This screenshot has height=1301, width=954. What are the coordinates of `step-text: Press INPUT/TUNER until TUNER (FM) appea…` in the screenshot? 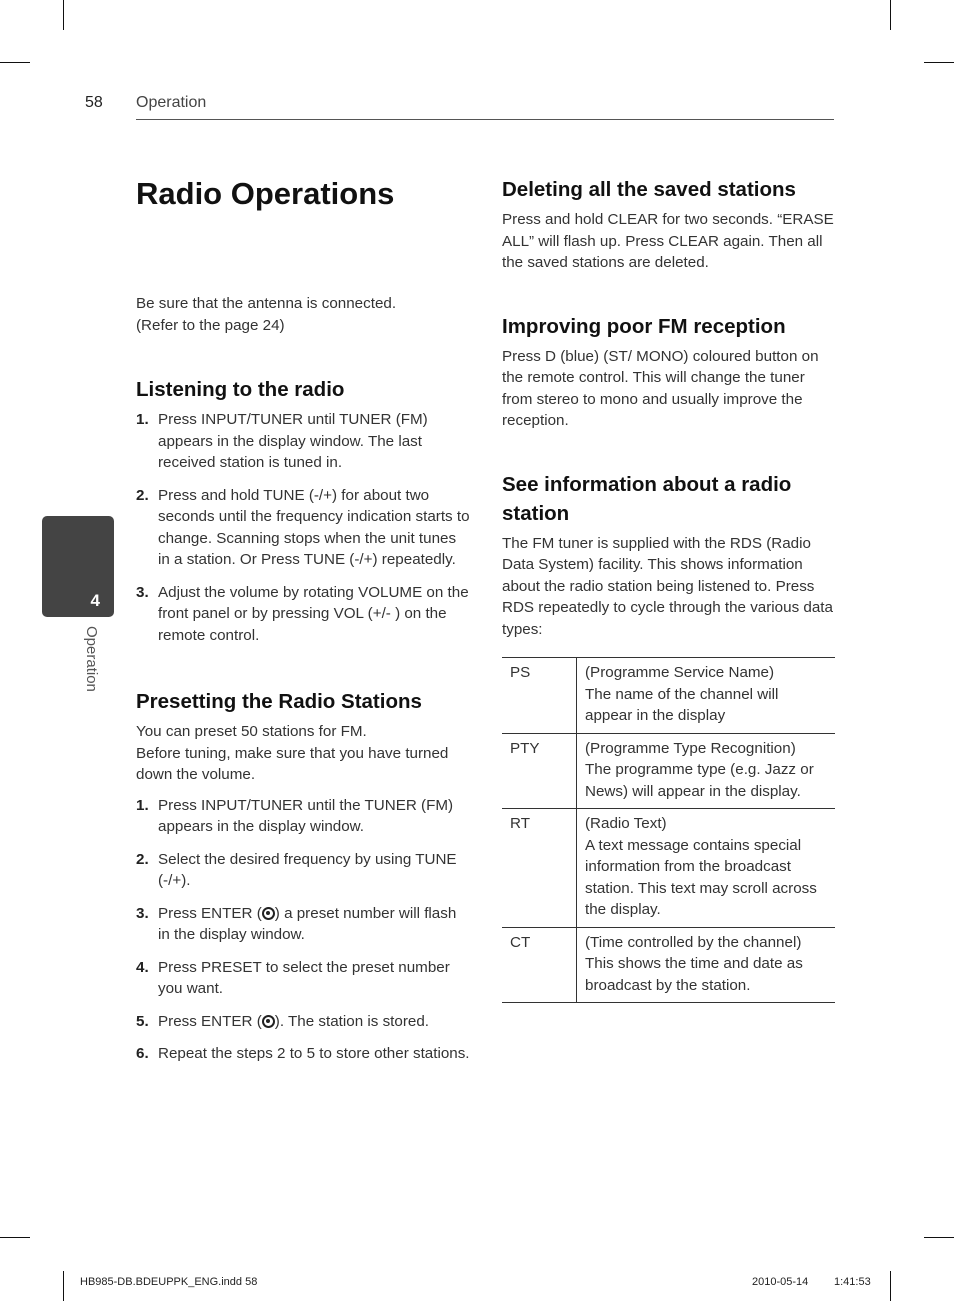 It's located at (293, 441).